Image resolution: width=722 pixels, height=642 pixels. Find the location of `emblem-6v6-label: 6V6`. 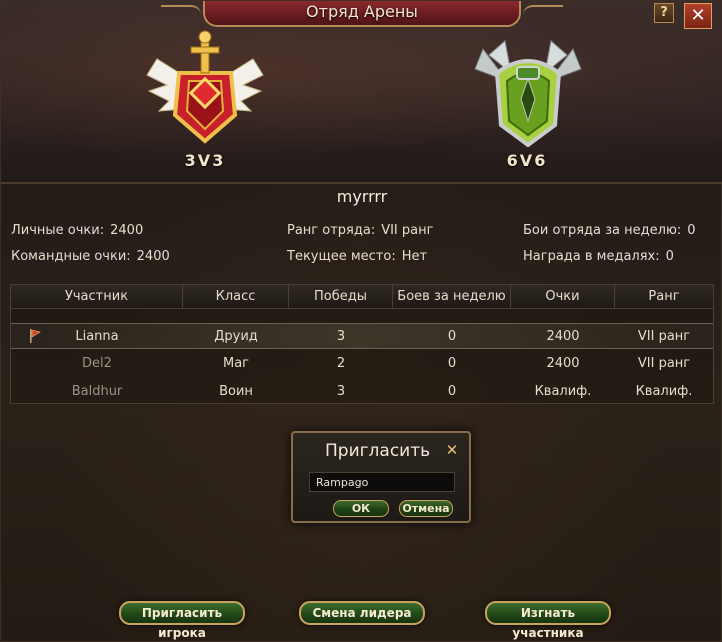

emblem-6v6-label: 6V6 is located at coordinates (527, 160).